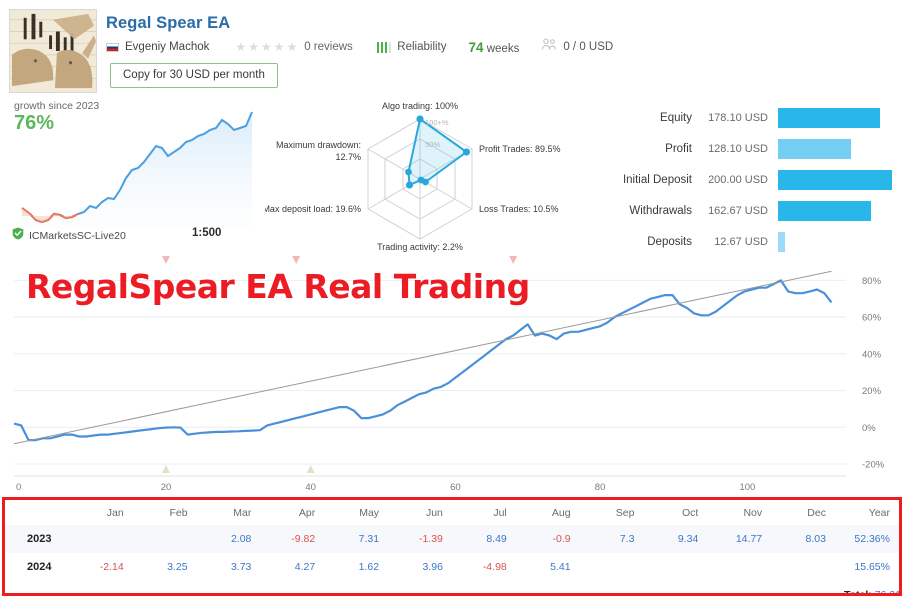 The height and width of the screenshot is (600, 904). Describe the element at coordinates (747, 487) in the screenshot. I see `x-axis-tick-label: 100` at that location.